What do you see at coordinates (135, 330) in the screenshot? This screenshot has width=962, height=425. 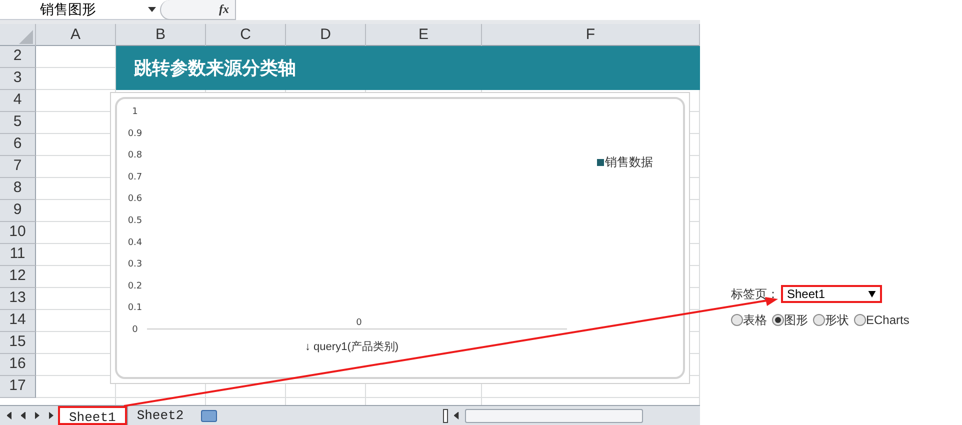 I see `axis-tick-label: 0` at bounding box center [135, 330].